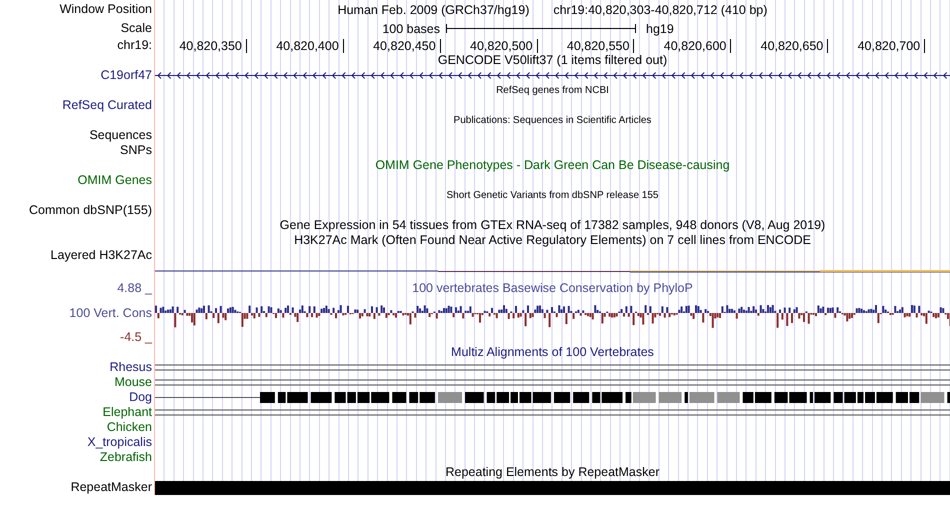 The image size is (950, 514). I want to click on track-label: SNPs, so click(136, 150).